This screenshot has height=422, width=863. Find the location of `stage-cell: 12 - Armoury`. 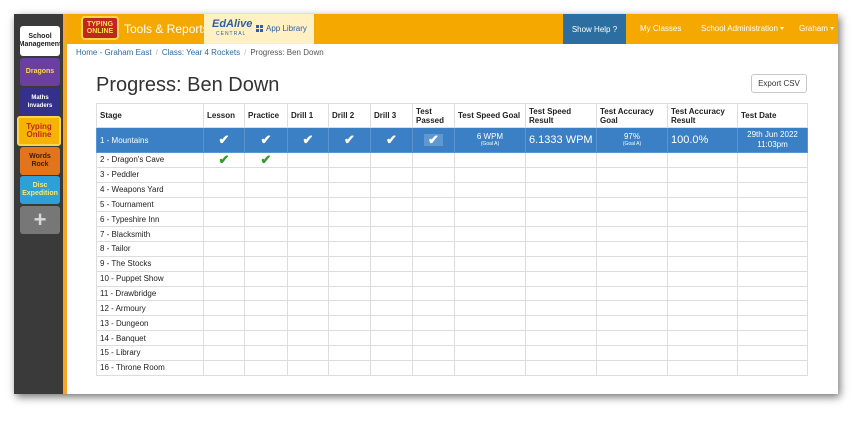

stage-cell: 12 - Armoury is located at coordinates (150, 308).